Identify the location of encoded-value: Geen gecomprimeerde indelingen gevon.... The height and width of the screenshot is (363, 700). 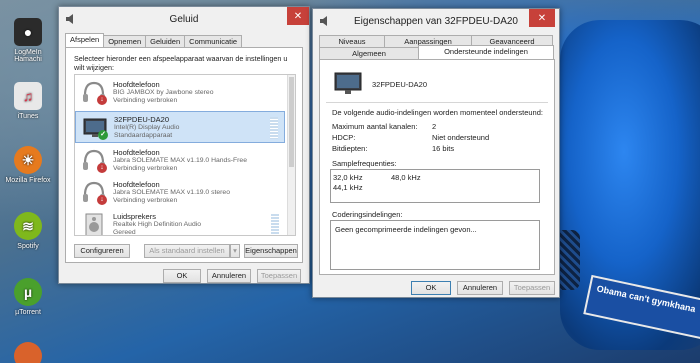
(406, 229).